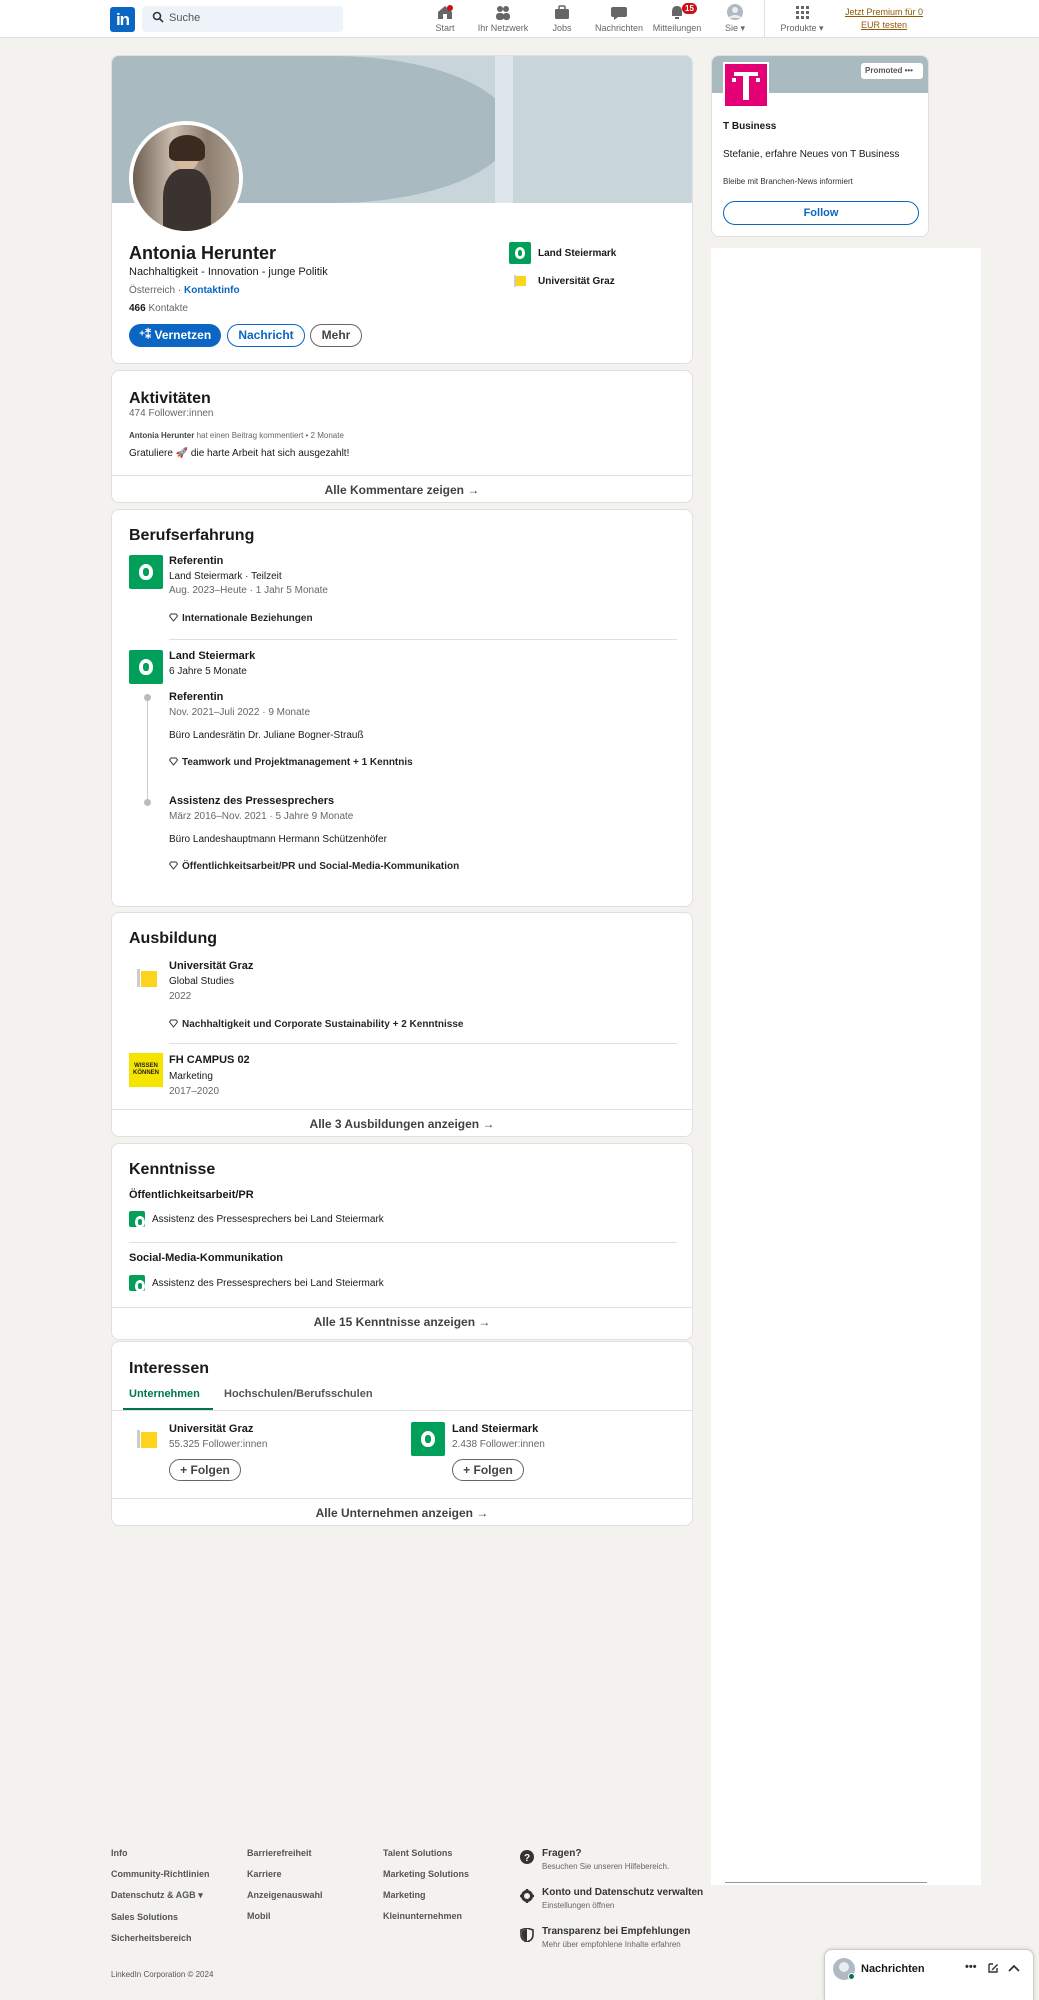 This screenshot has width=1039, height=2000. I want to click on chevron-up-icon, so click(1014, 1968).